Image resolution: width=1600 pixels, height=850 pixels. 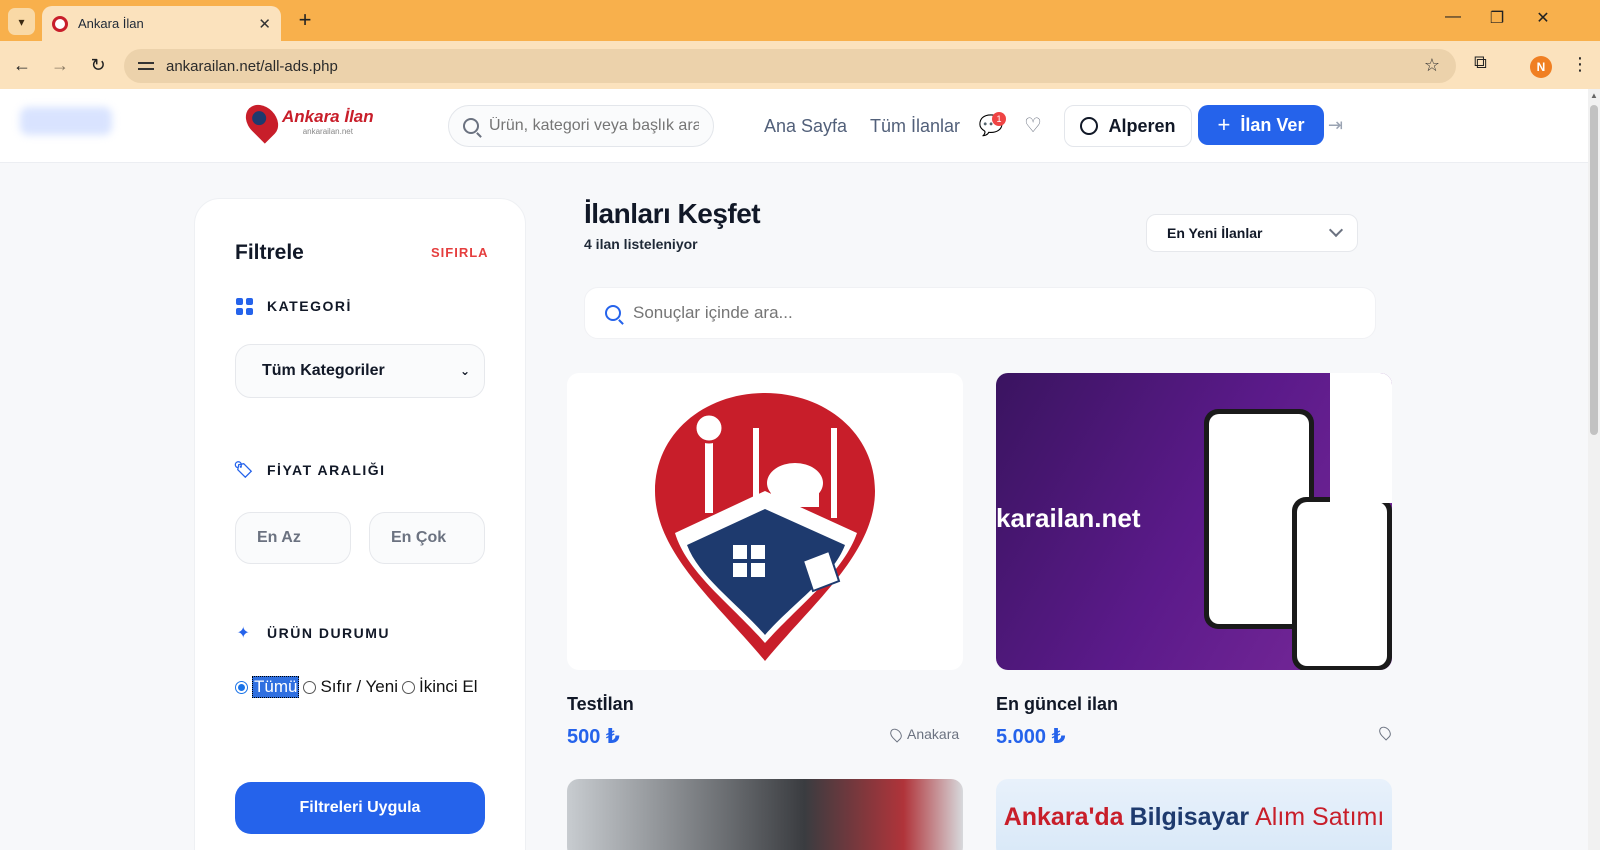 I want to click on site-settings-icon, so click(x=146, y=66).